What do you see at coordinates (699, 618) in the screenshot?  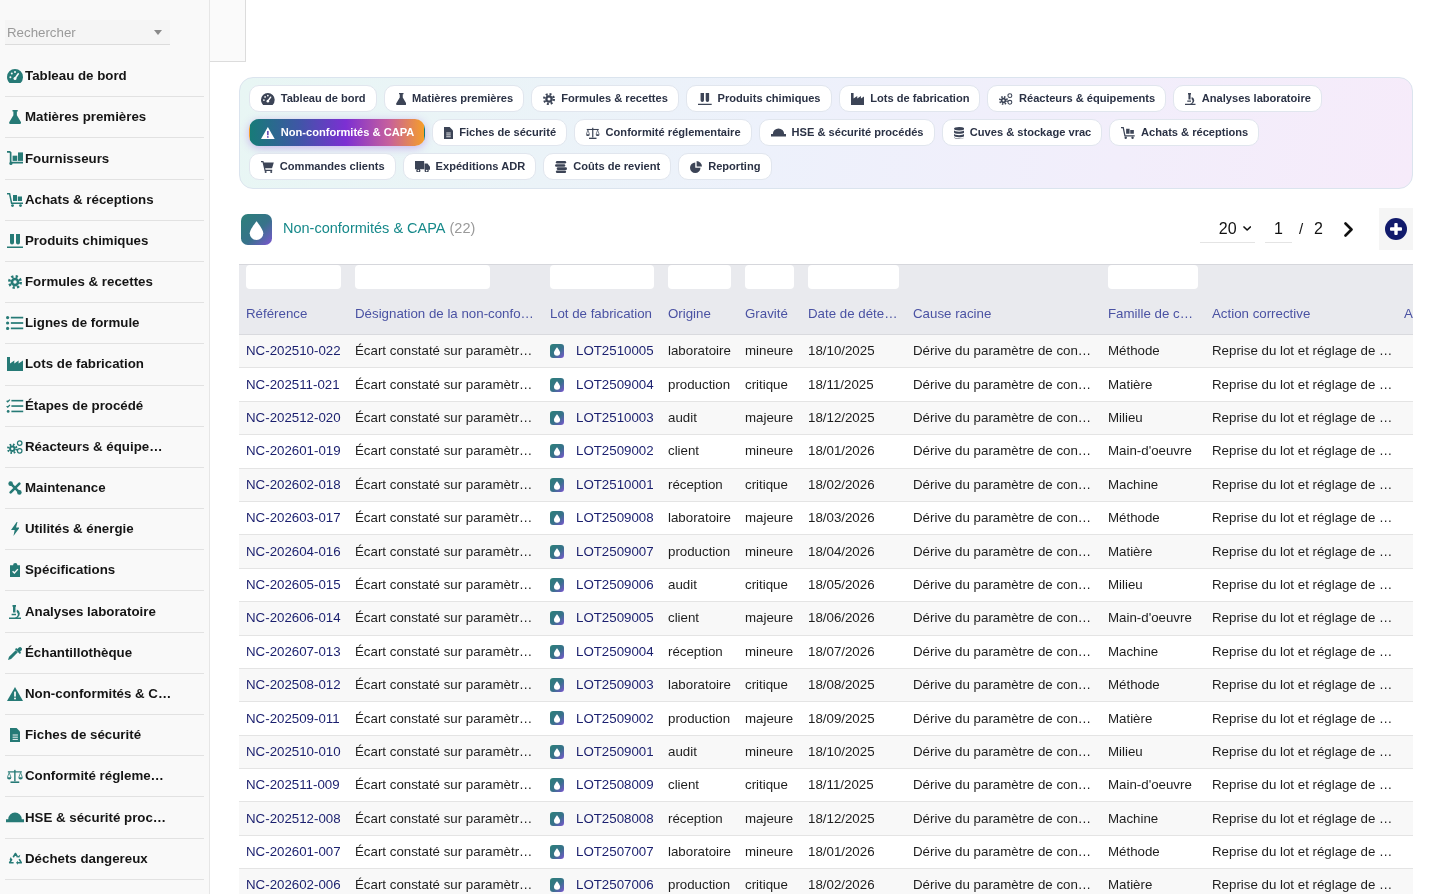 I see `table-cell: client` at bounding box center [699, 618].